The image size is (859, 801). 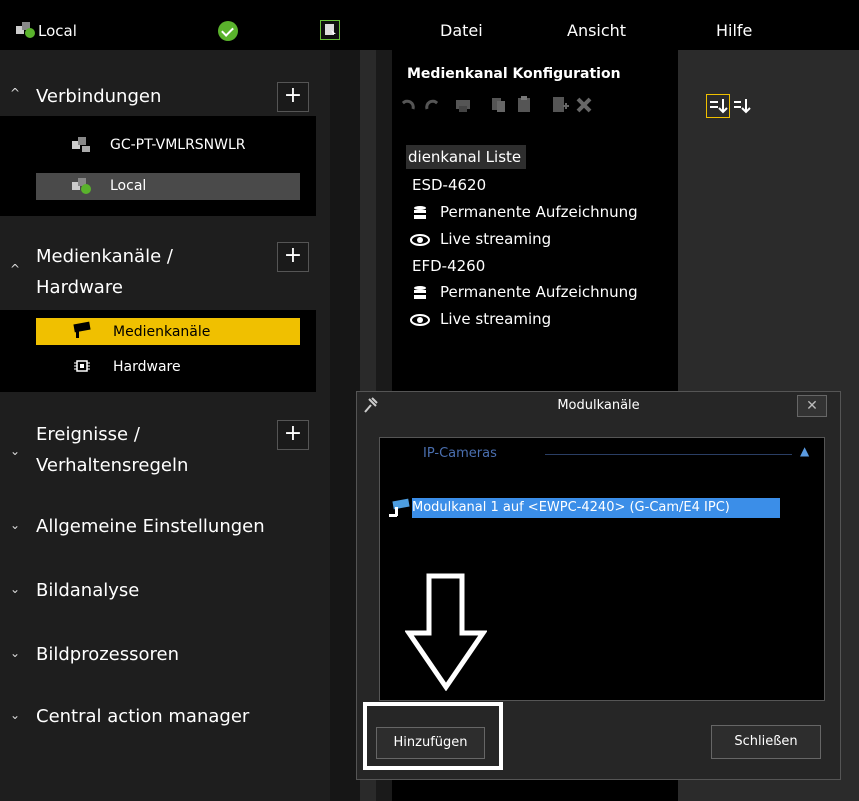 I want to click on connection-icon, so click(x=26, y=32).